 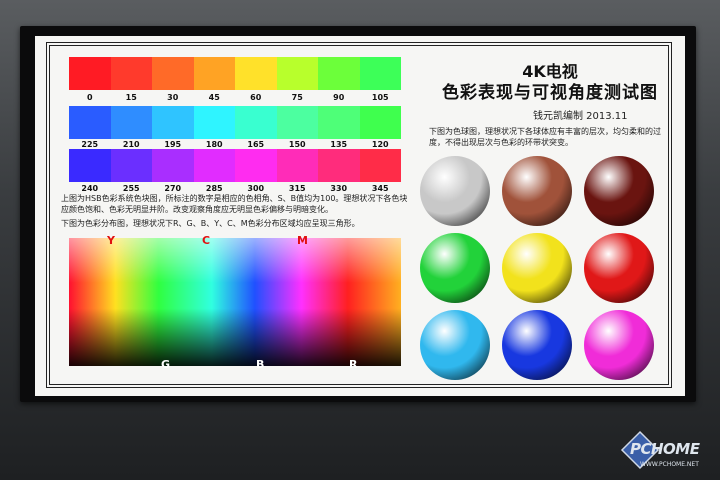 I want to click on label-b: B, so click(x=260, y=364).